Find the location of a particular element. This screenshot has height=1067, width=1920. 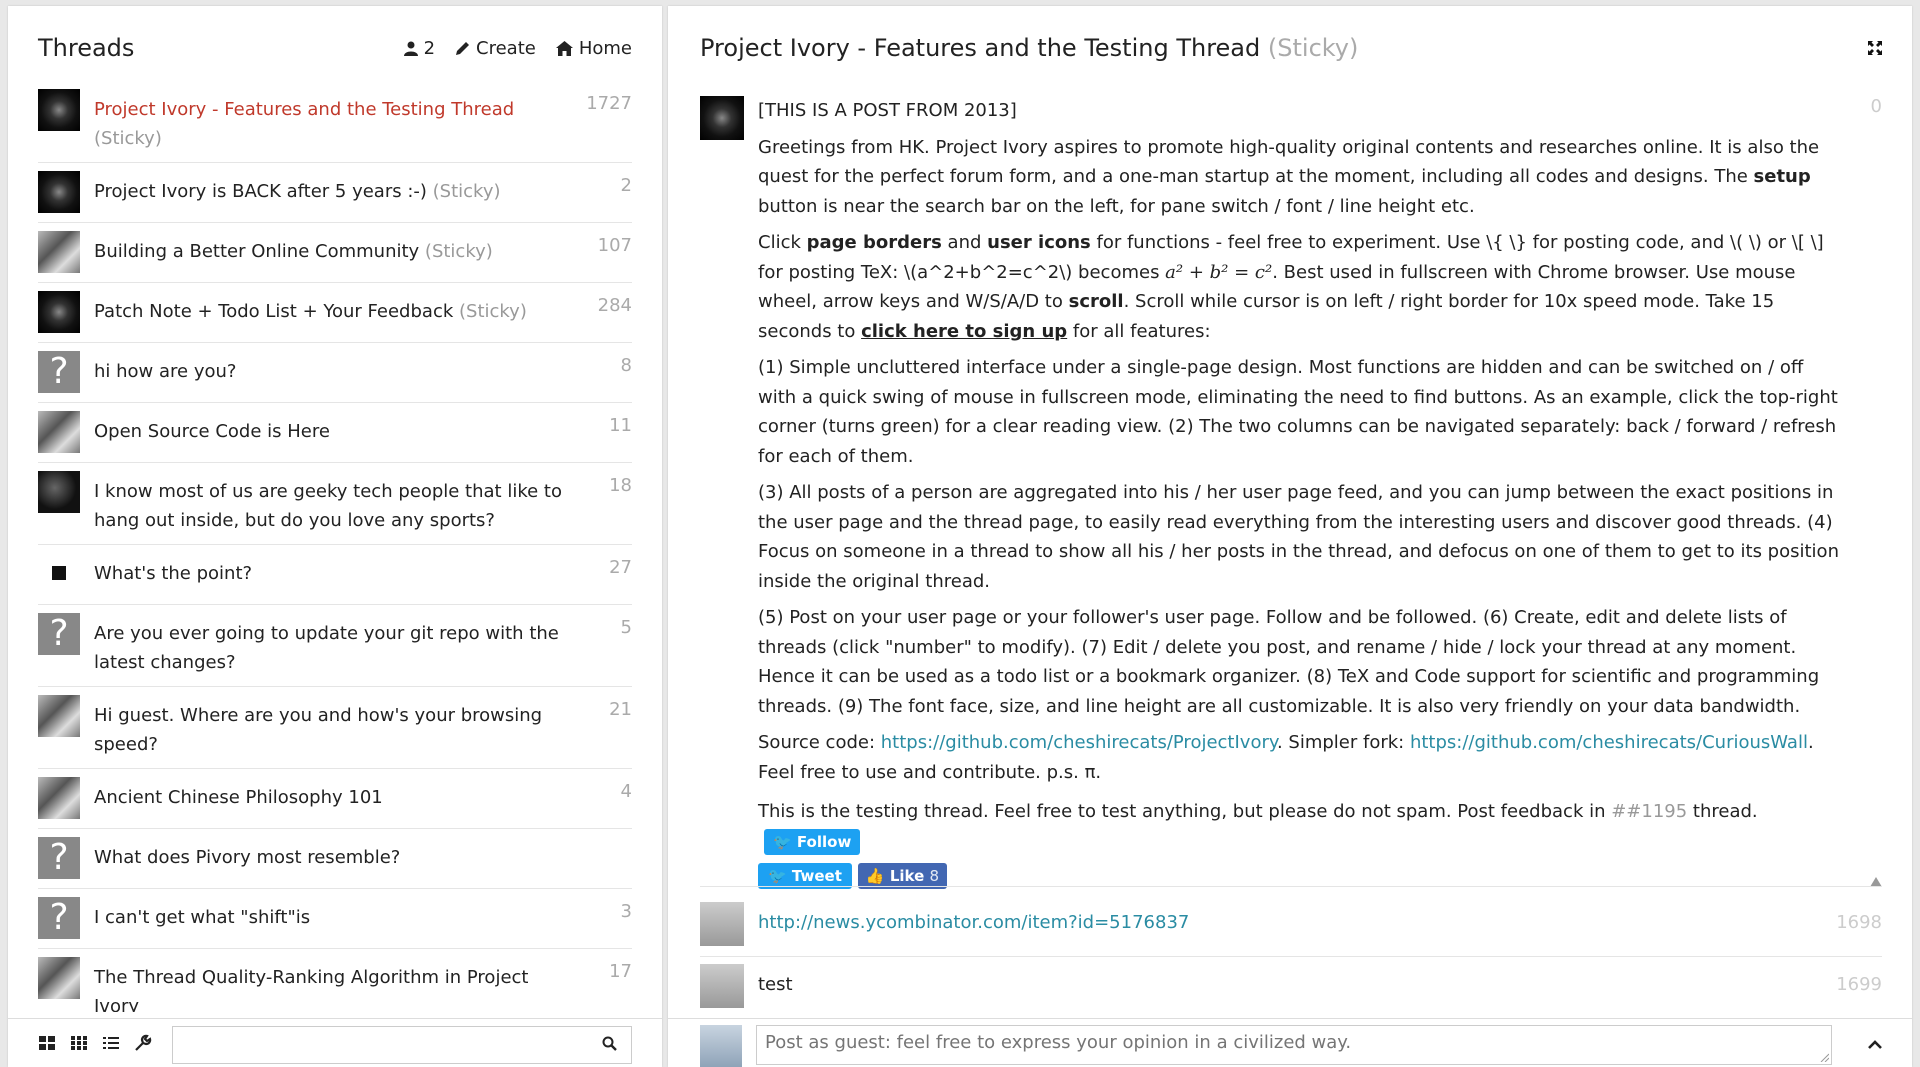

post-paragraph: [THIS IS A POST FROM 2013] is located at coordinates (887, 110).